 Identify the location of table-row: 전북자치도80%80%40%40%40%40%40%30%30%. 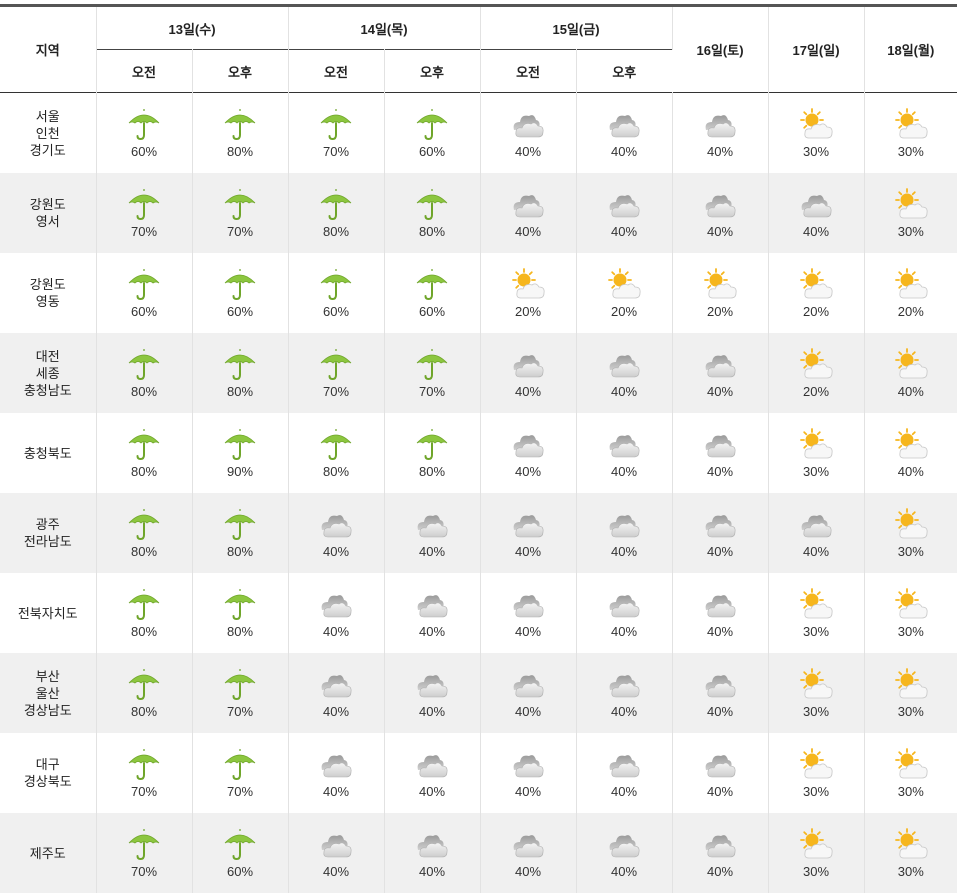
(478, 613).